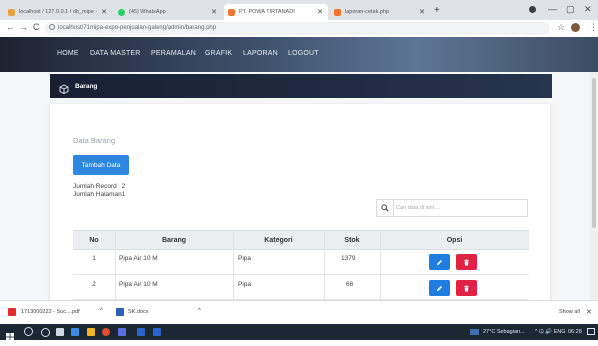  Describe the element at coordinates (569, 312) in the screenshot. I see `show-all-button: Show all` at that location.